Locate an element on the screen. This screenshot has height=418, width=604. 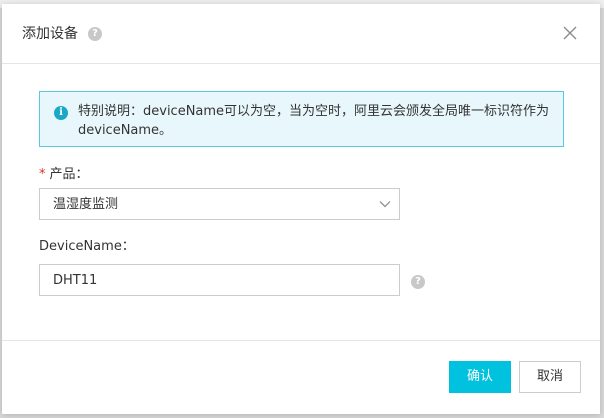
confirm-button: 确认 is located at coordinates (480, 377).